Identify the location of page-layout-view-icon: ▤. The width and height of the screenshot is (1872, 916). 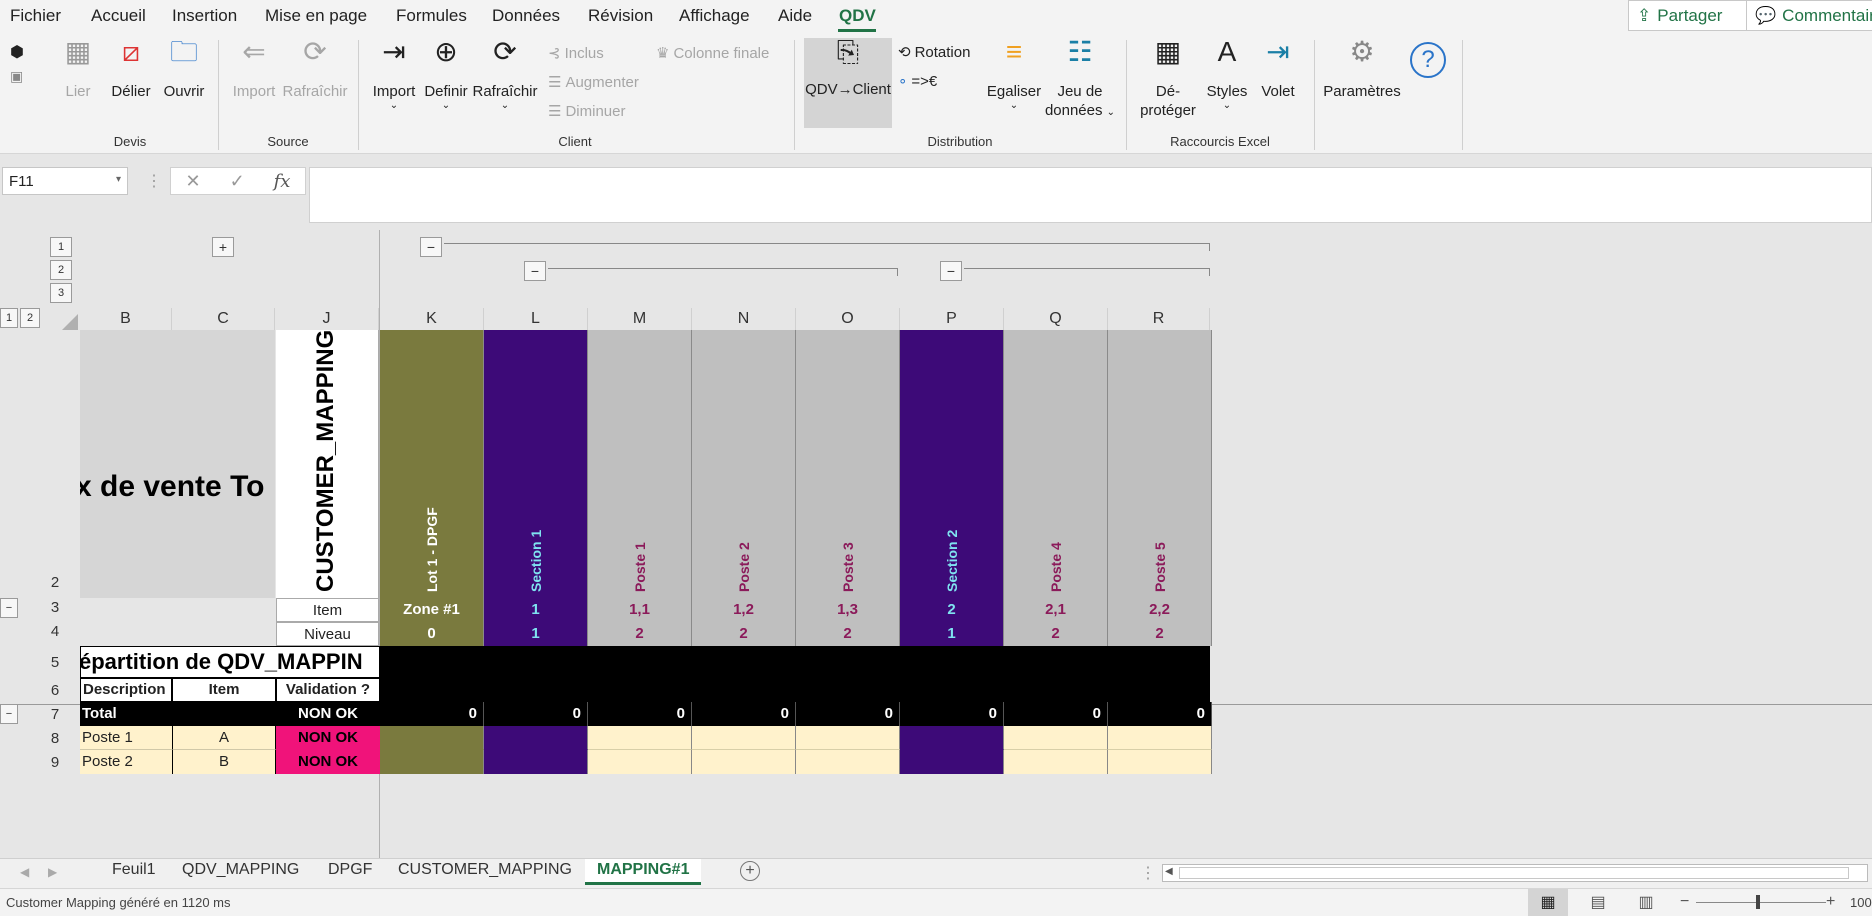
(1598, 902).